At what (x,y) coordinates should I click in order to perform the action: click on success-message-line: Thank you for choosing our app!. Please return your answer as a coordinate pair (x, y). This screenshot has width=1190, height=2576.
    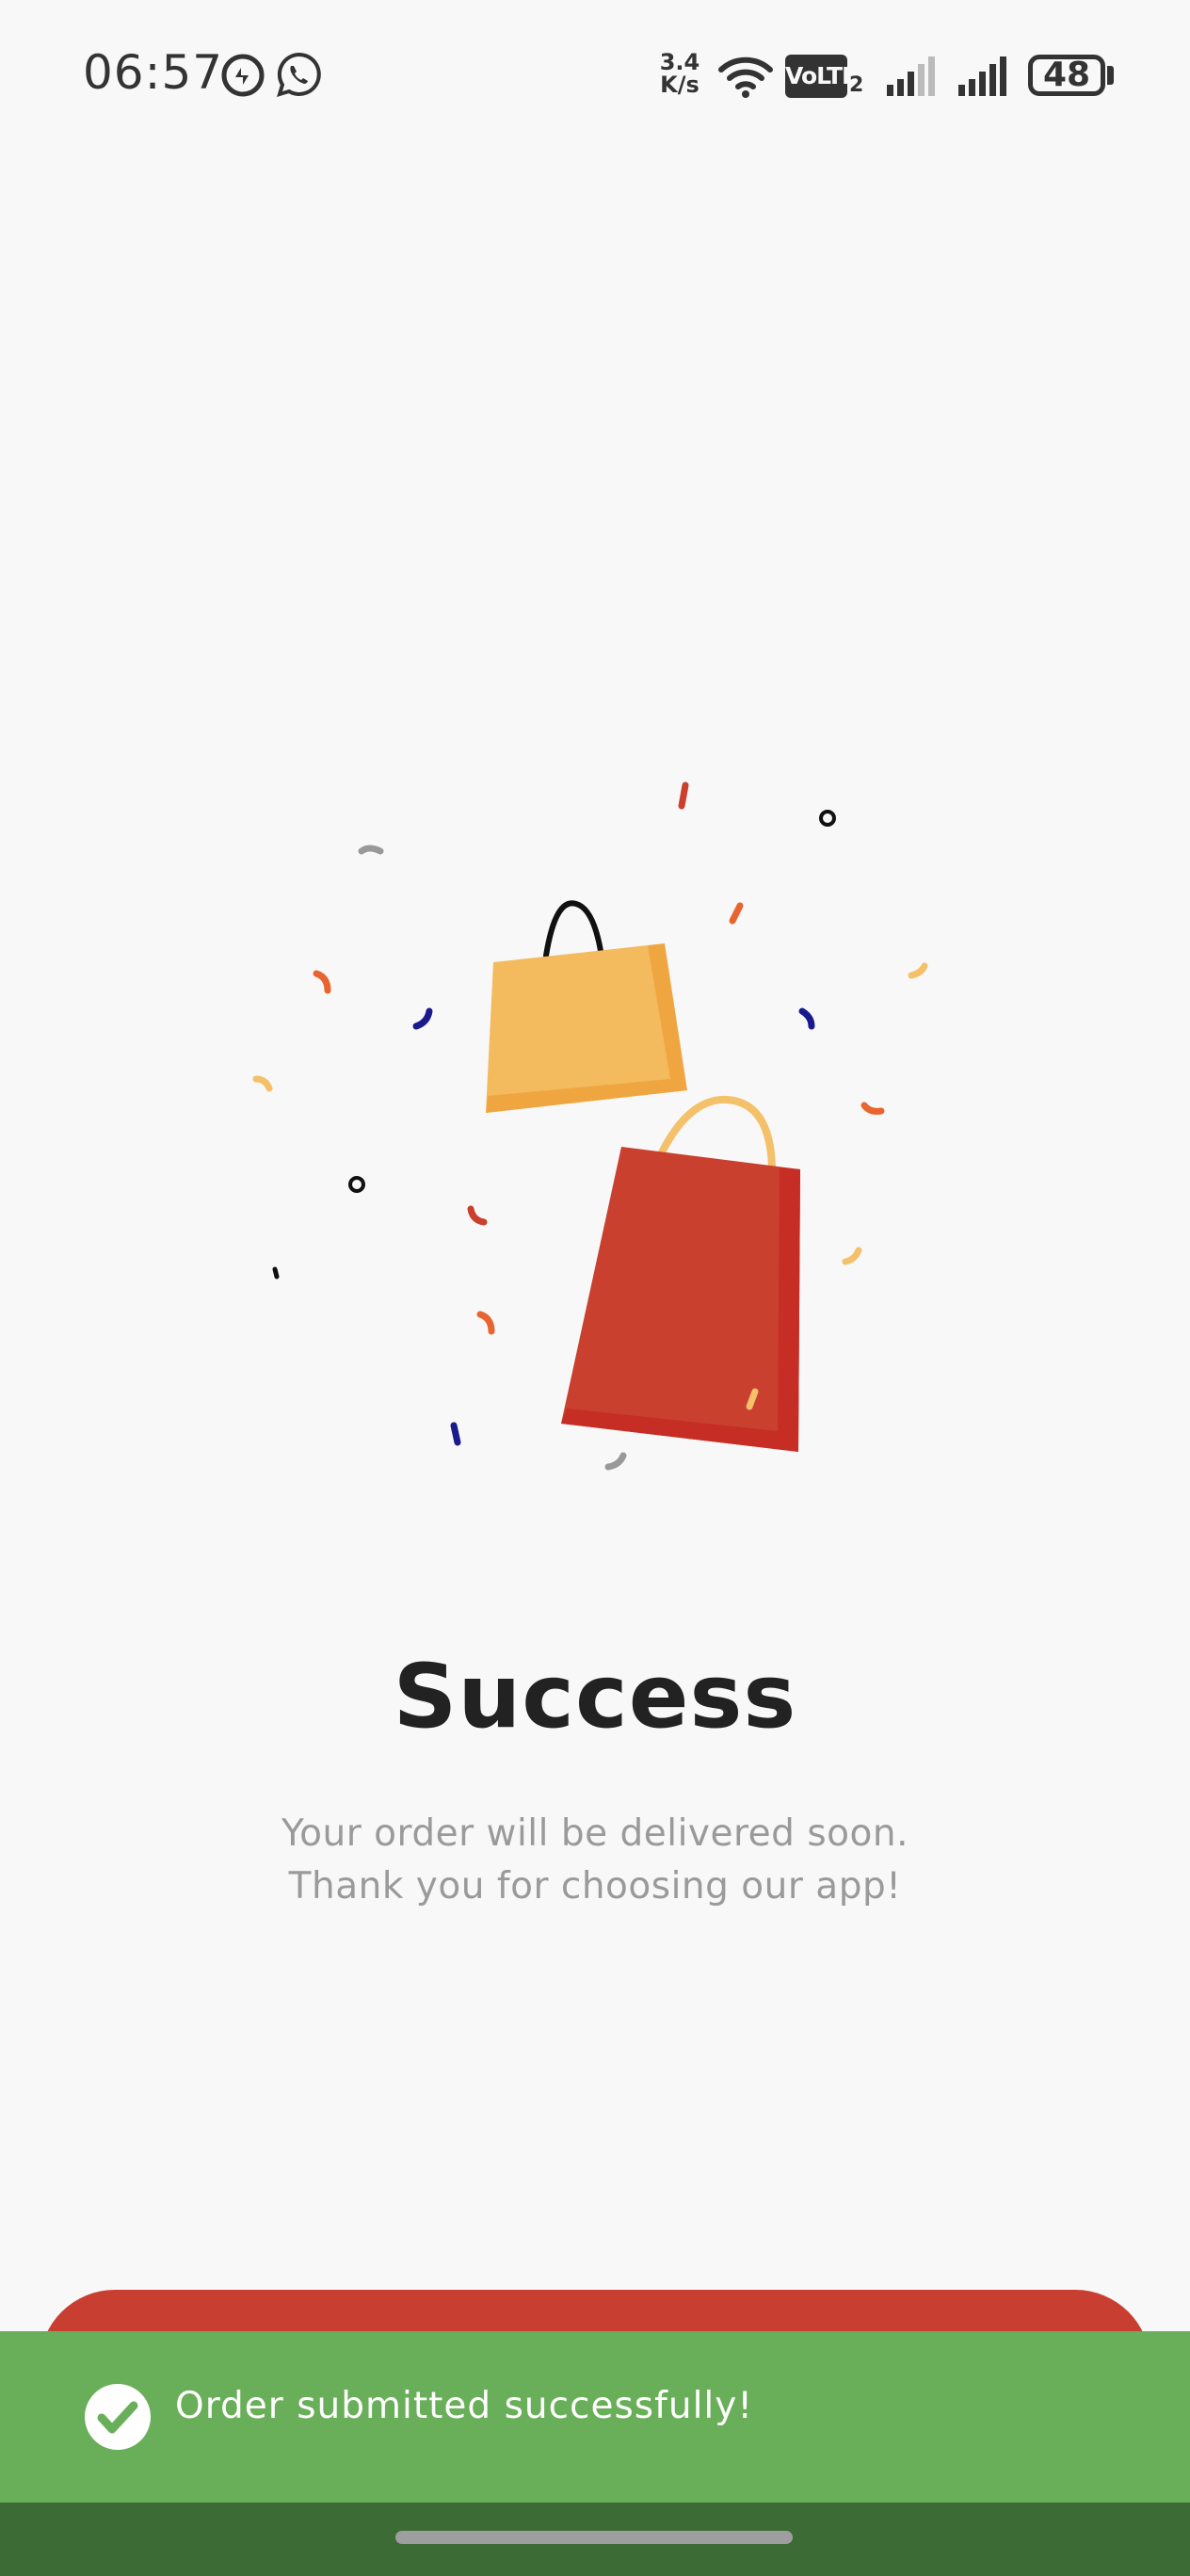
    Looking at the image, I should click on (595, 1886).